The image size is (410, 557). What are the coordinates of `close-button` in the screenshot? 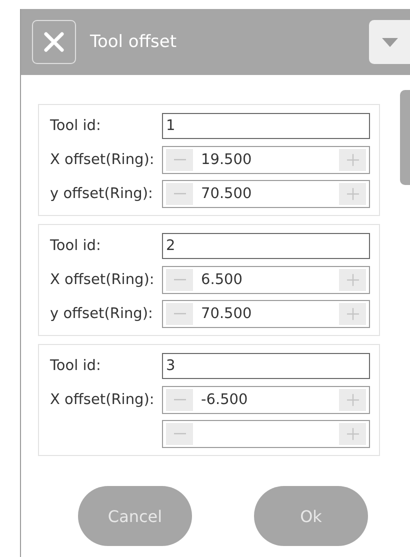 It's located at (54, 42).